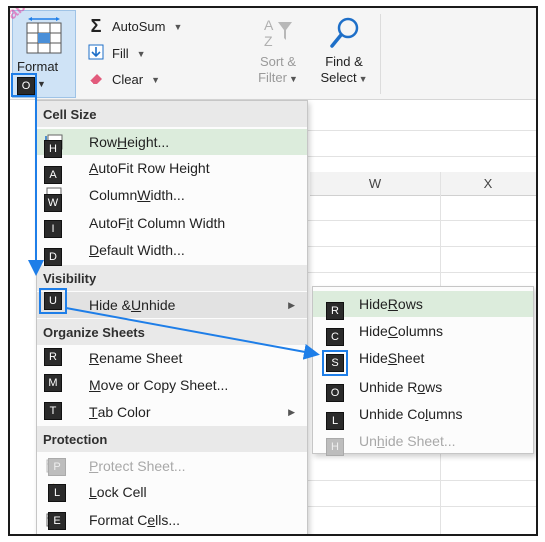 The height and width of the screenshot is (542, 545). What do you see at coordinates (96, 79) in the screenshot?
I see `eraser-icon` at bounding box center [96, 79].